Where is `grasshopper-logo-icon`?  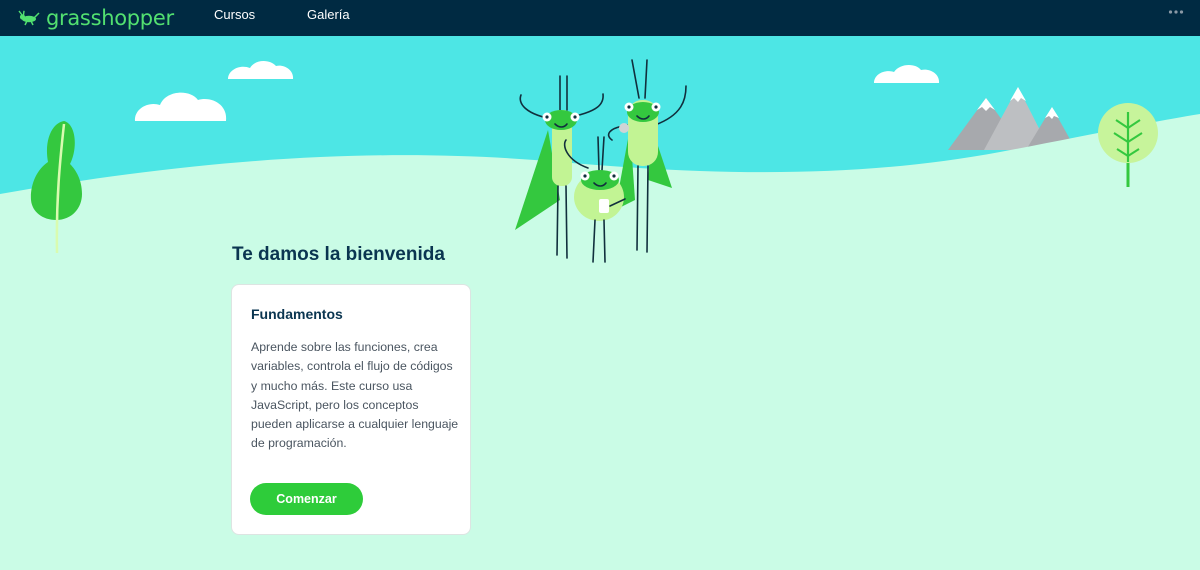 grasshopper-logo-icon is located at coordinates (29, 18).